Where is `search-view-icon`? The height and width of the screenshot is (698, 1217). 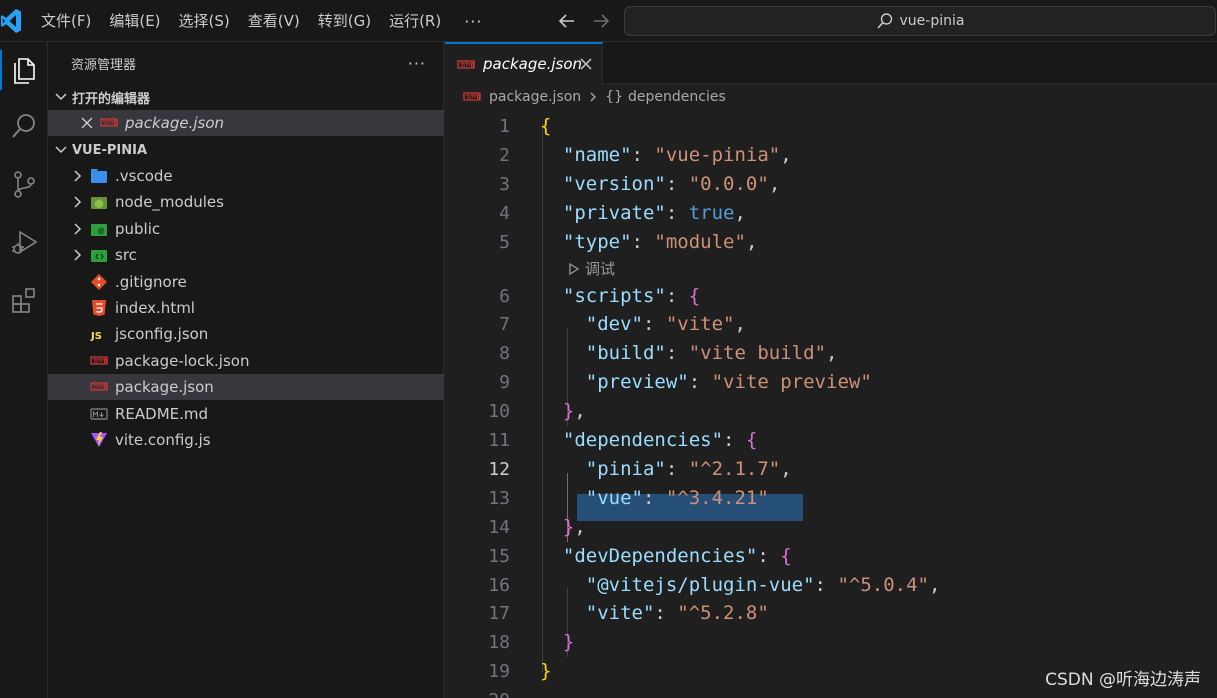
search-view-icon is located at coordinates (24, 126).